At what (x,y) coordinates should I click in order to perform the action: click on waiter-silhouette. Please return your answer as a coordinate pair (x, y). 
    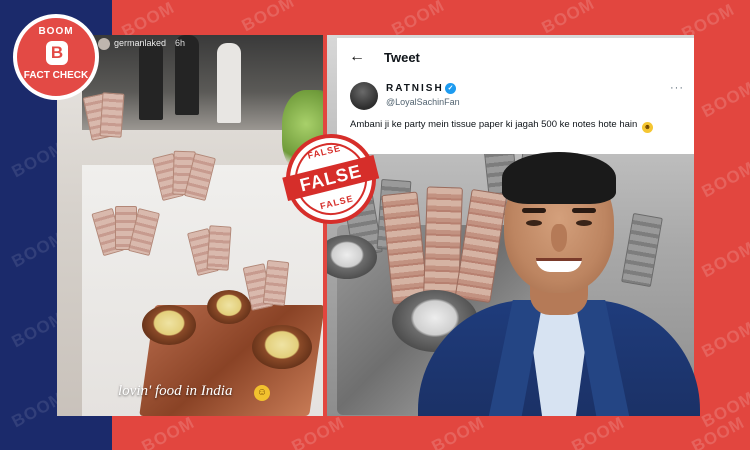
    Looking at the image, I should click on (229, 83).